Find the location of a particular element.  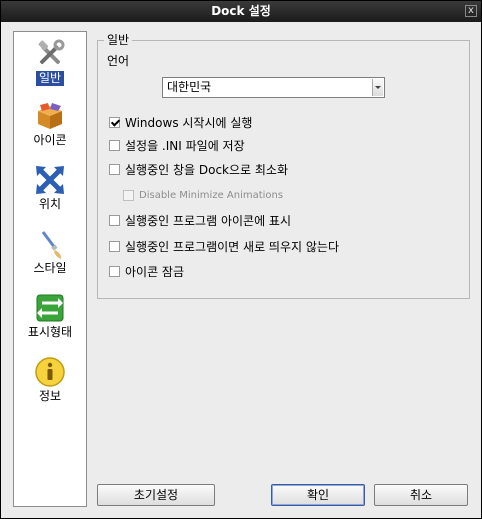

swap-arrows-icon is located at coordinates (50, 308).